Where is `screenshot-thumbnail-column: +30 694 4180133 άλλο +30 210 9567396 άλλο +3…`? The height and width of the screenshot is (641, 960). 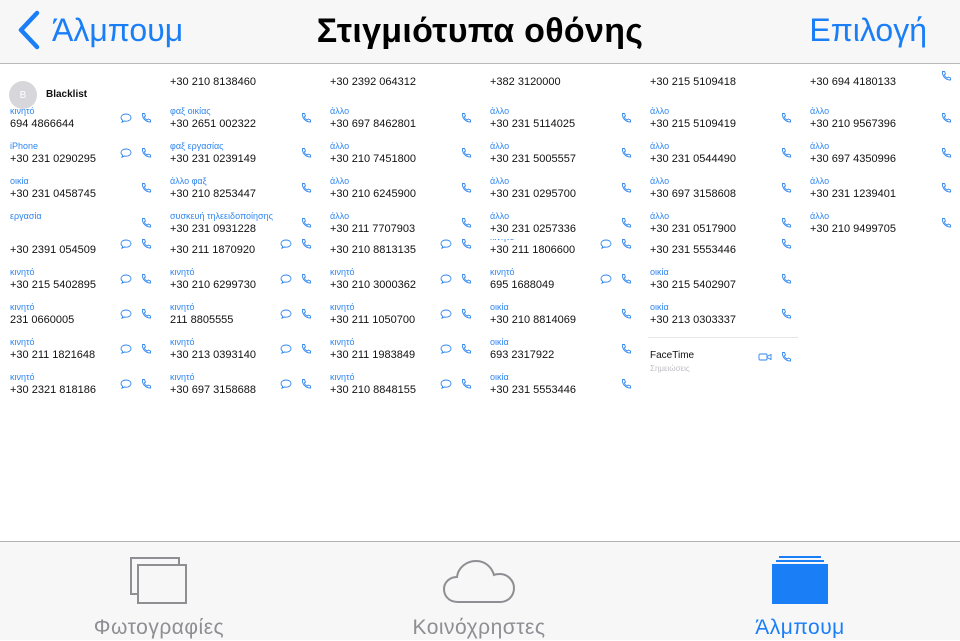
screenshot-thumbnail-column: +30 694 4180133 άλλο +30 210 9567396 άλλο +3… is located at coordinates (880, 302).